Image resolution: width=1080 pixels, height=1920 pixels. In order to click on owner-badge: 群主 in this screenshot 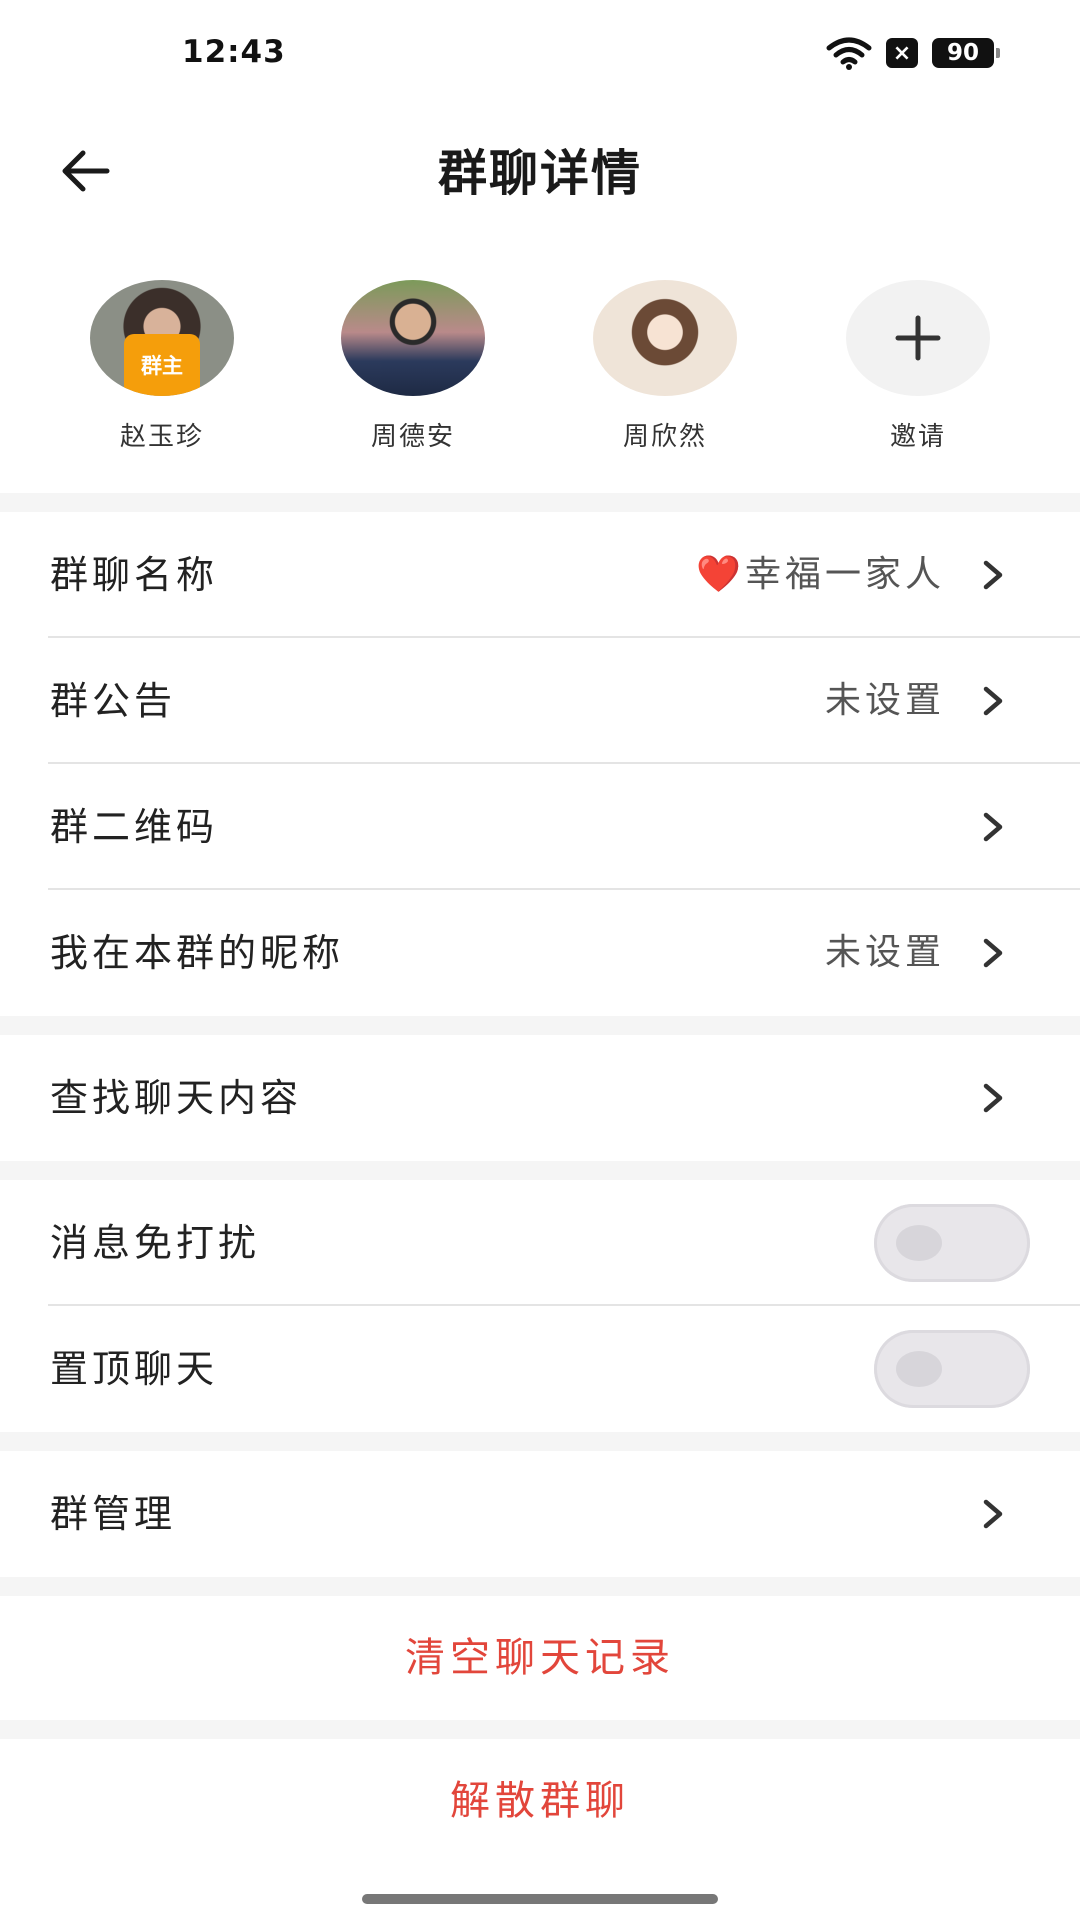, I will do `click(162, 365)`.